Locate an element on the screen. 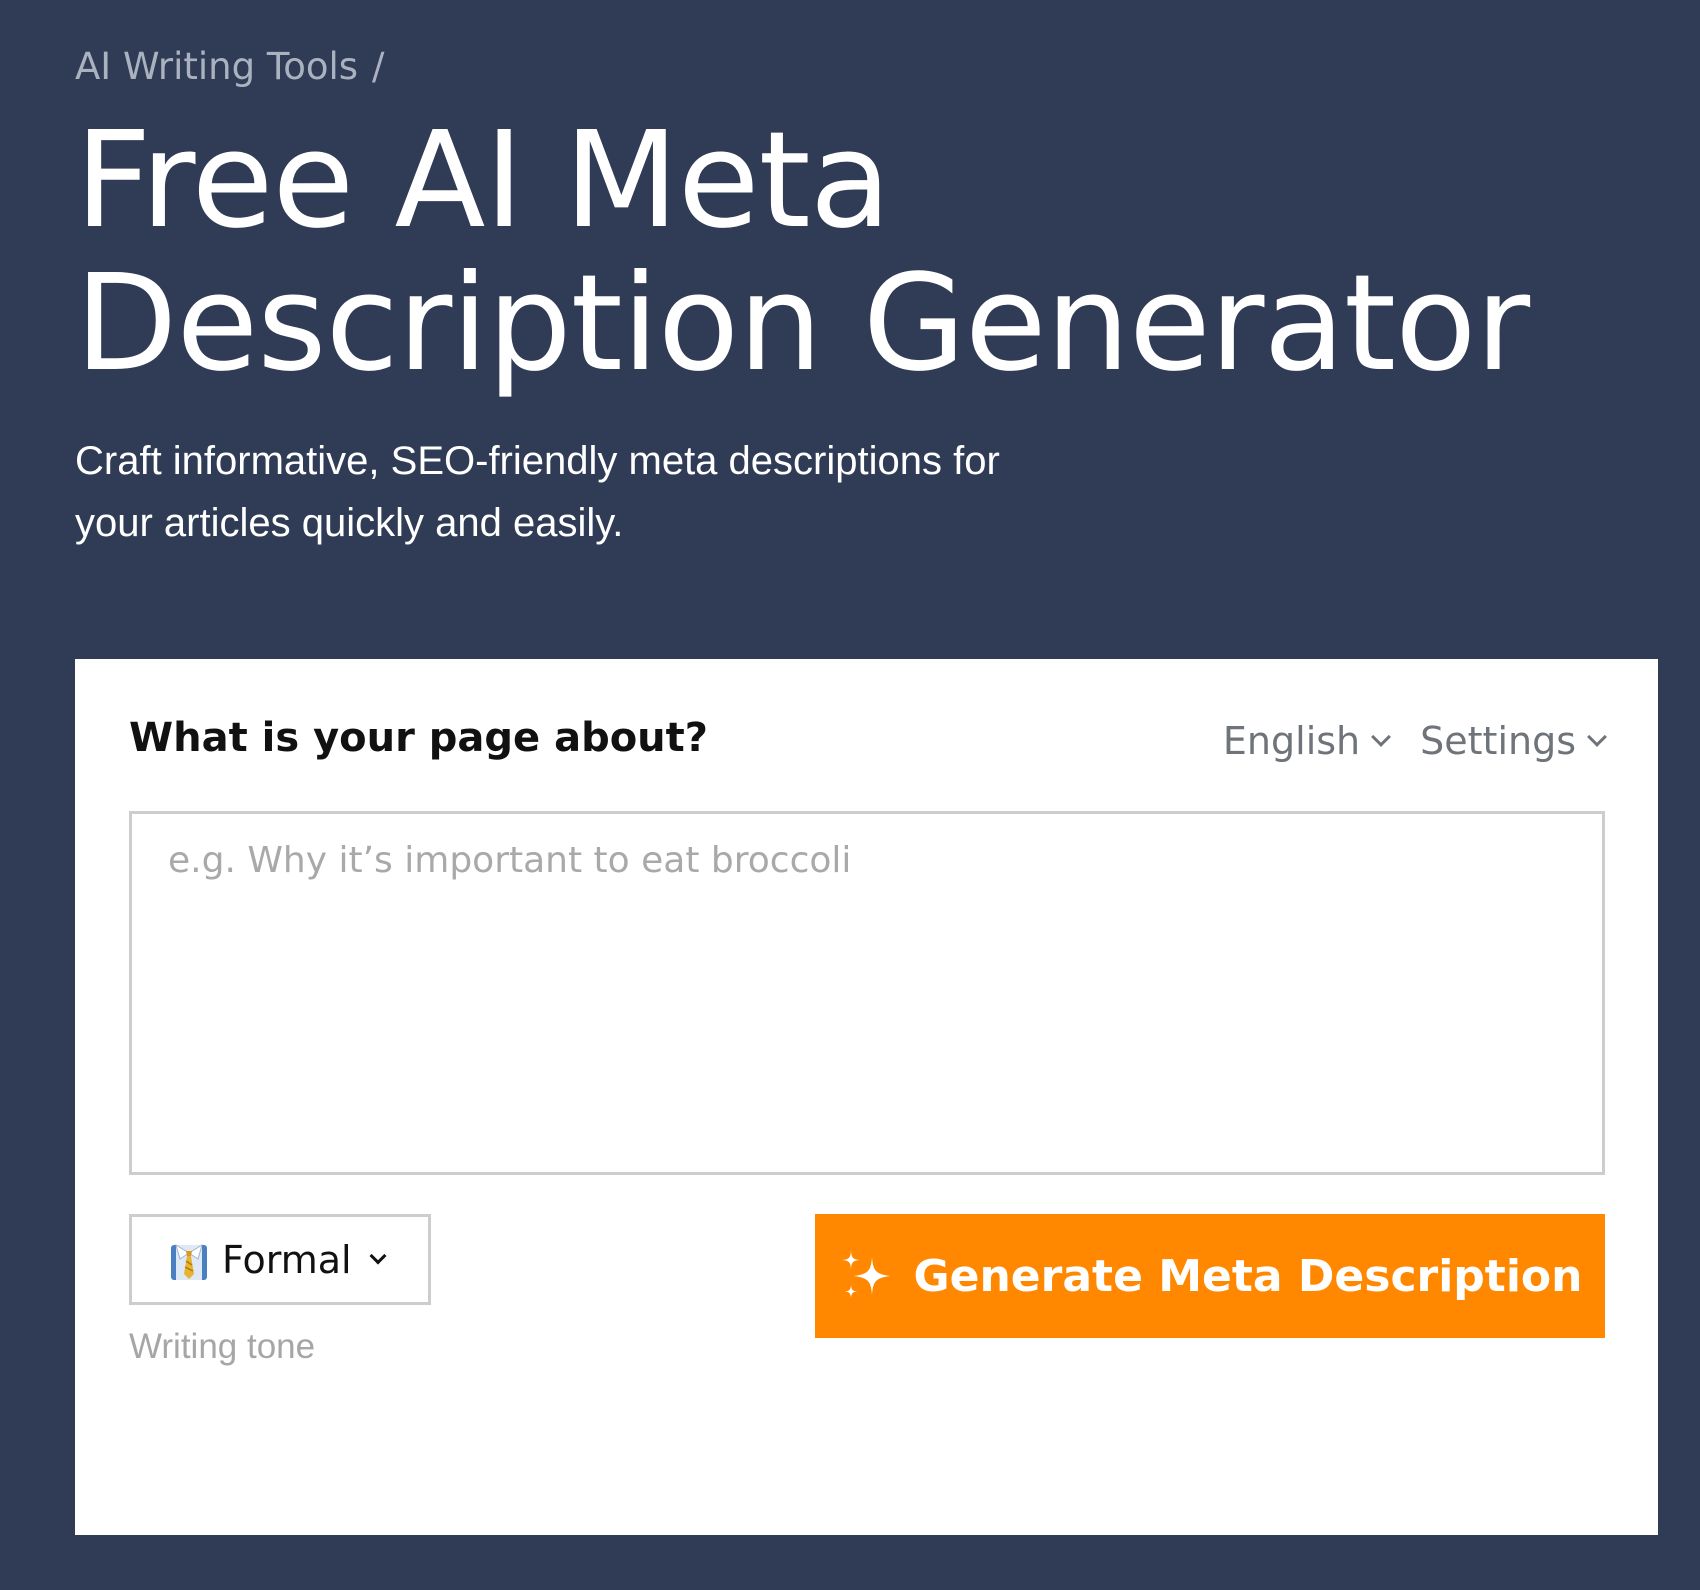 The width and height of the screenshot is (1700, 1590). page-title-line-1: Free AI Meta is located at coordinates (483, 181).